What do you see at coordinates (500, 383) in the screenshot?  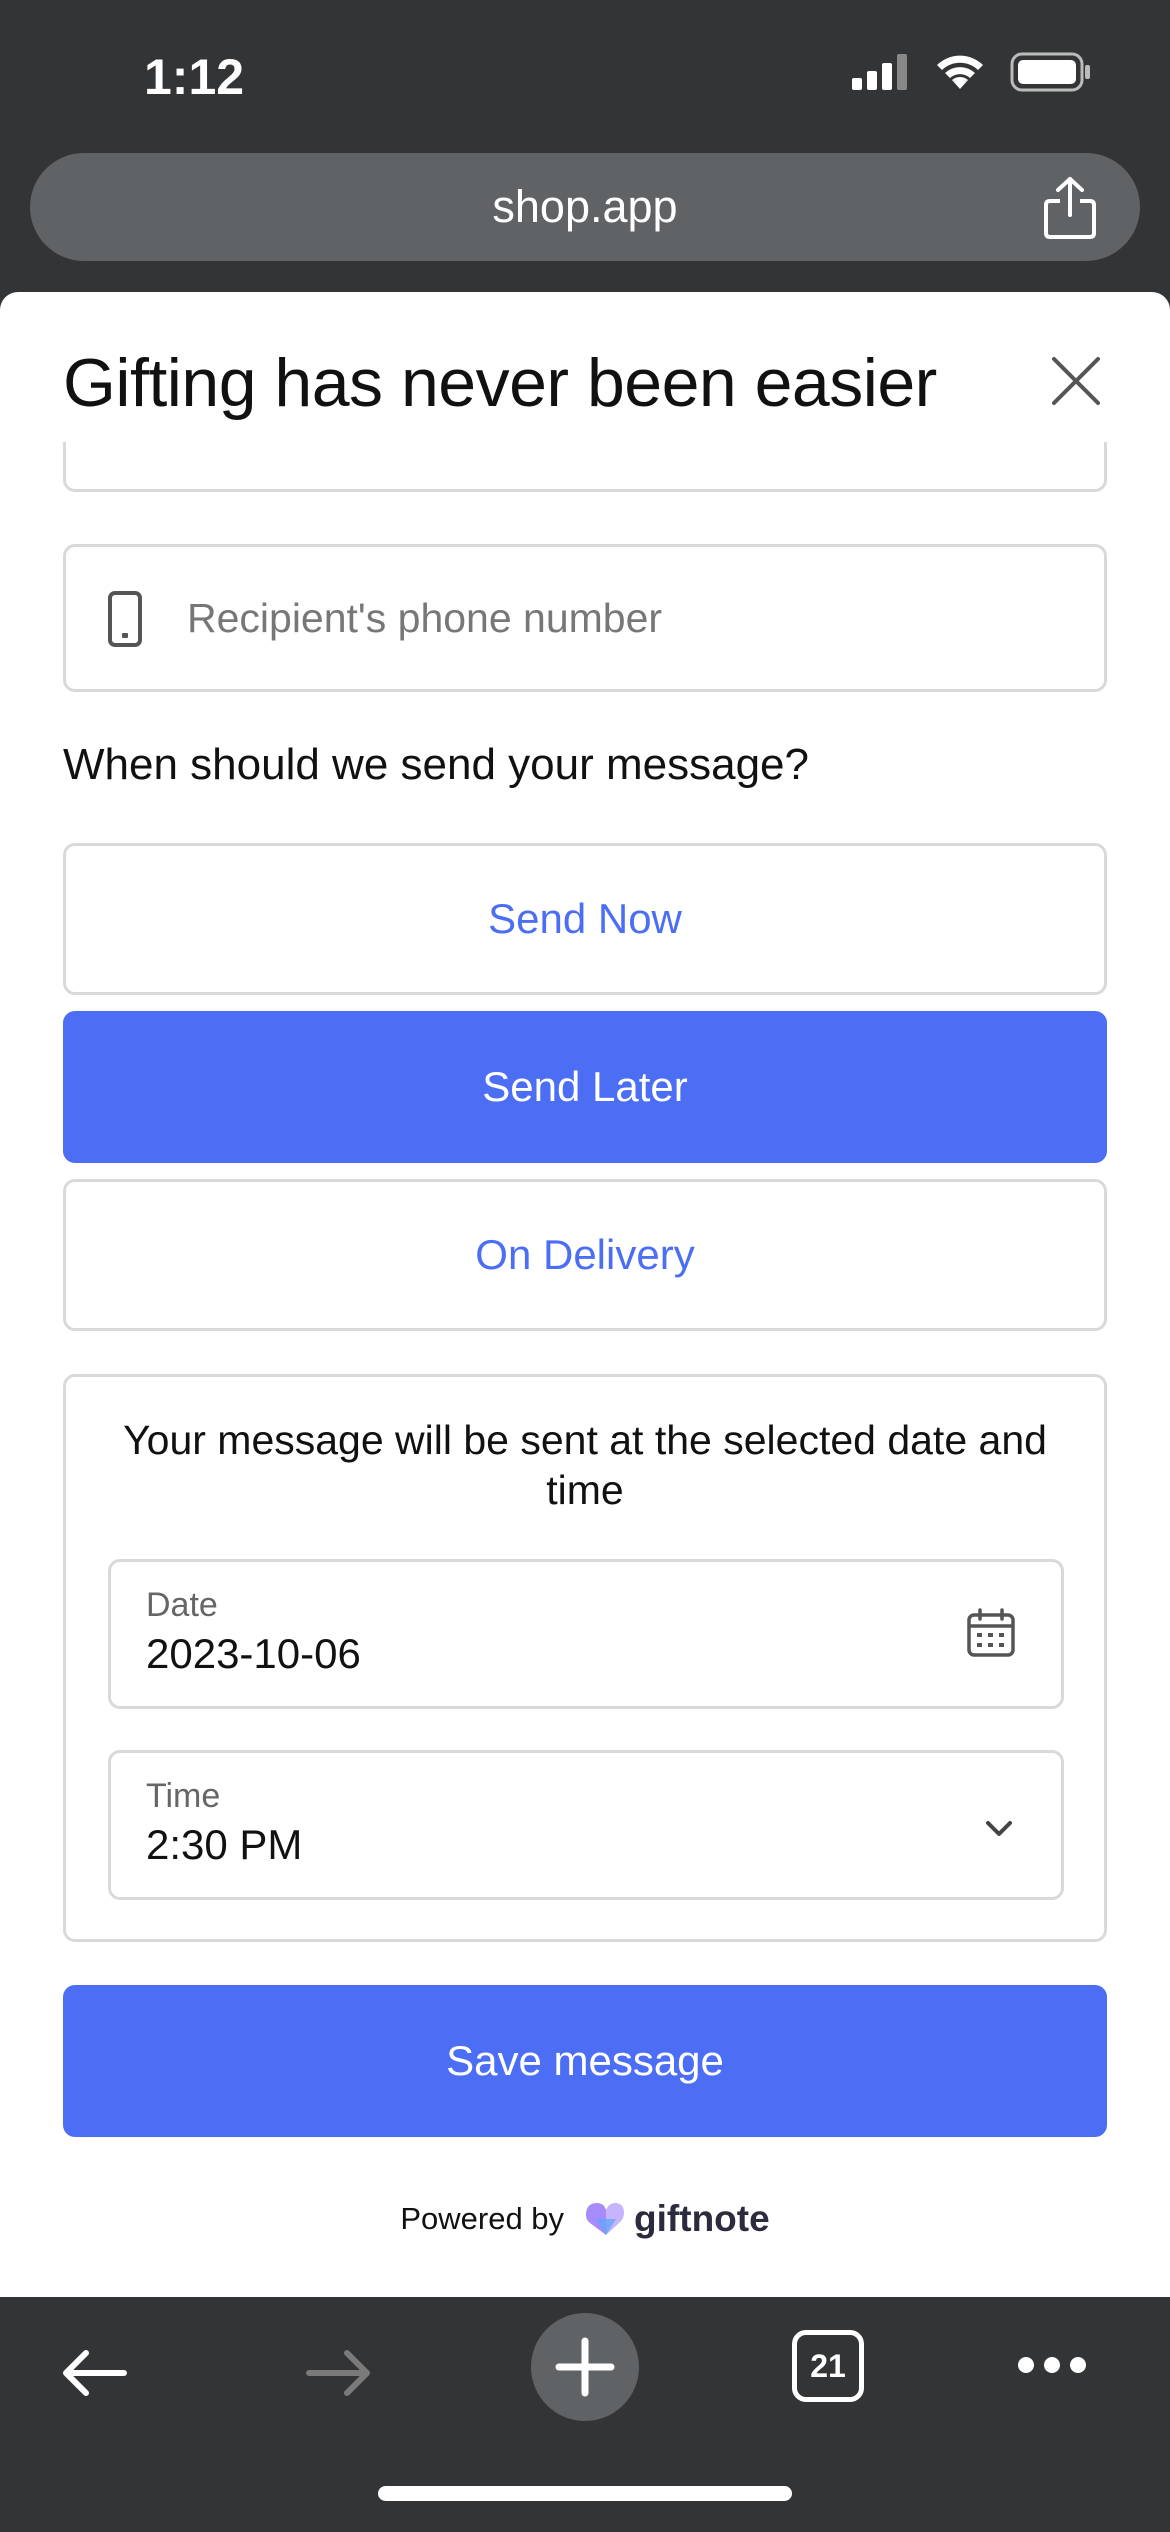 I see `sheet-title: Gifting has never been easier` at bounding box center [500, 383].